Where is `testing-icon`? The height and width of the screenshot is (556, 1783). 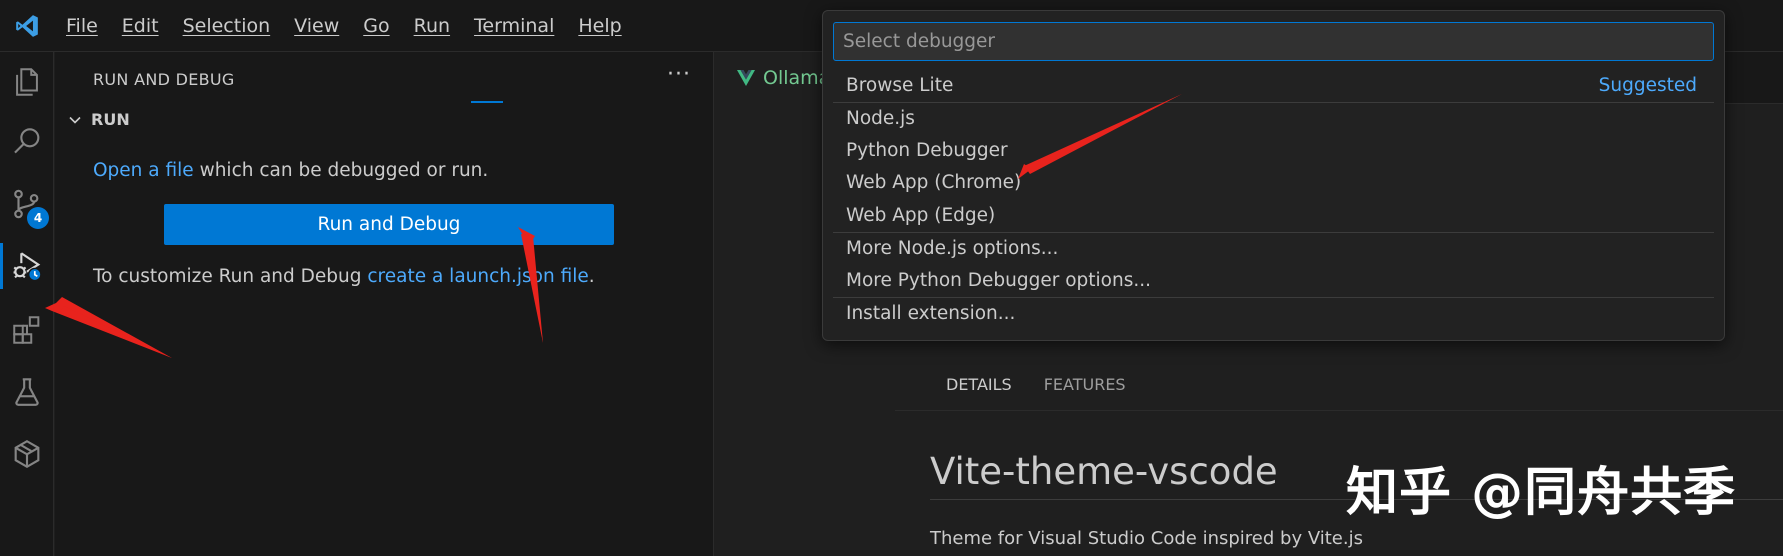 testing-icon is located at coordinates (27, 392).